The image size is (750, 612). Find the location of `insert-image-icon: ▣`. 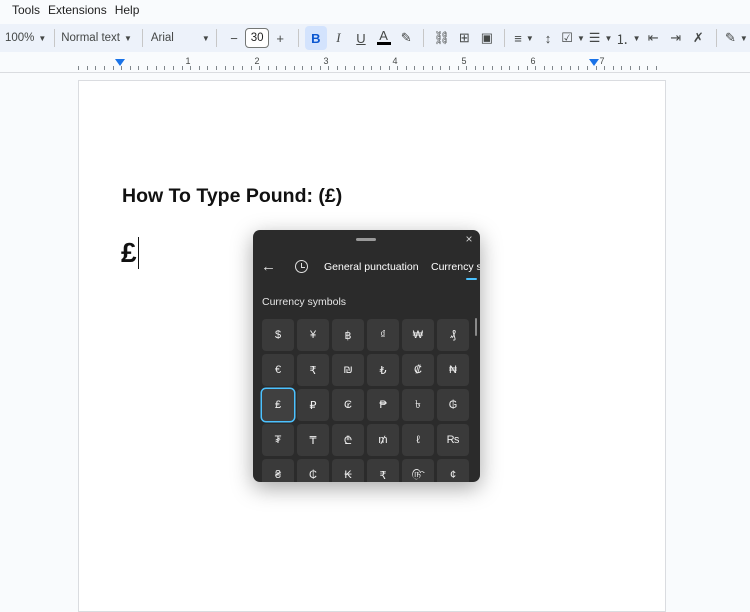

insert-image-icon: ▣ is located at coordinates (487, 38).